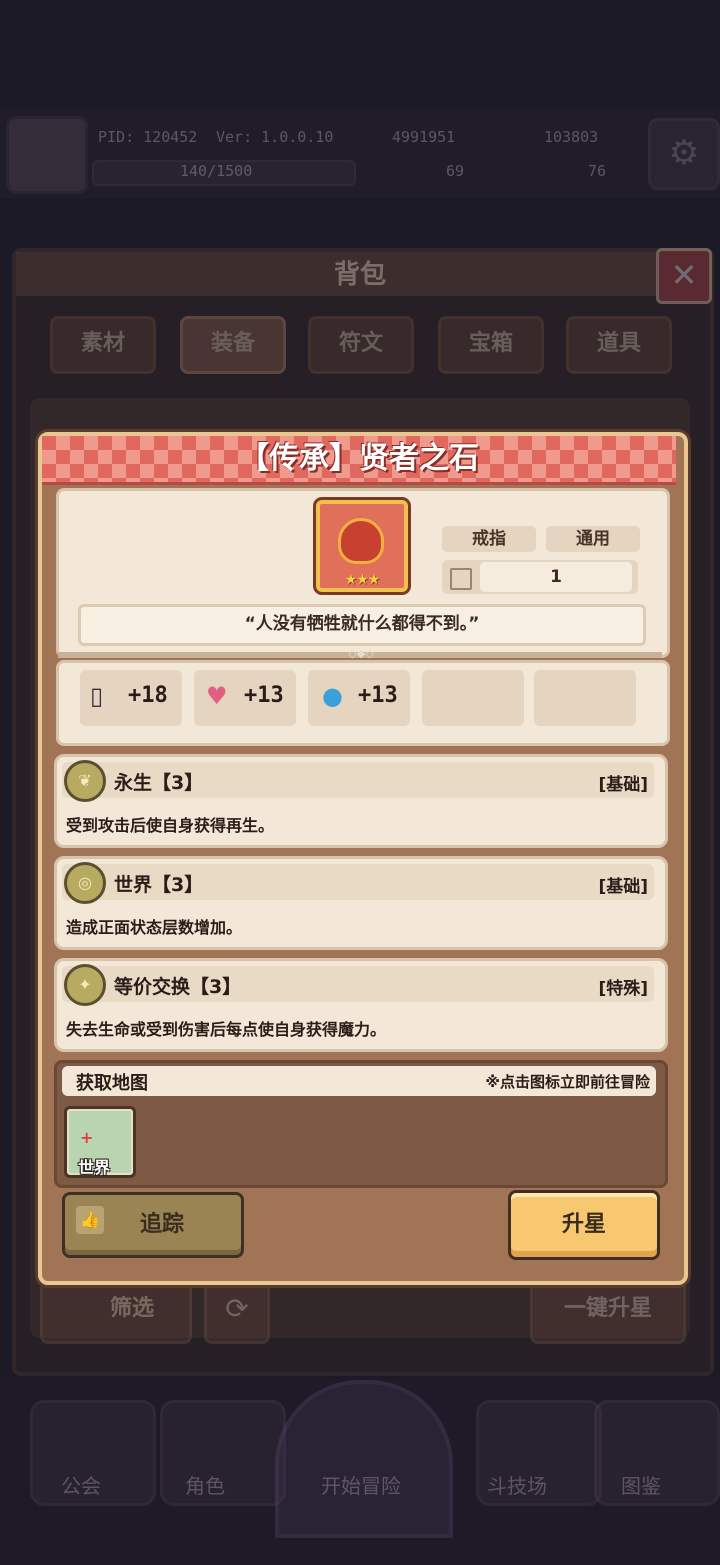 This screenshot has height=1565, width=720. Describe the element at coordinates (684, 154) in the screenshot. I see `gear-icon: ⚙` at that location.